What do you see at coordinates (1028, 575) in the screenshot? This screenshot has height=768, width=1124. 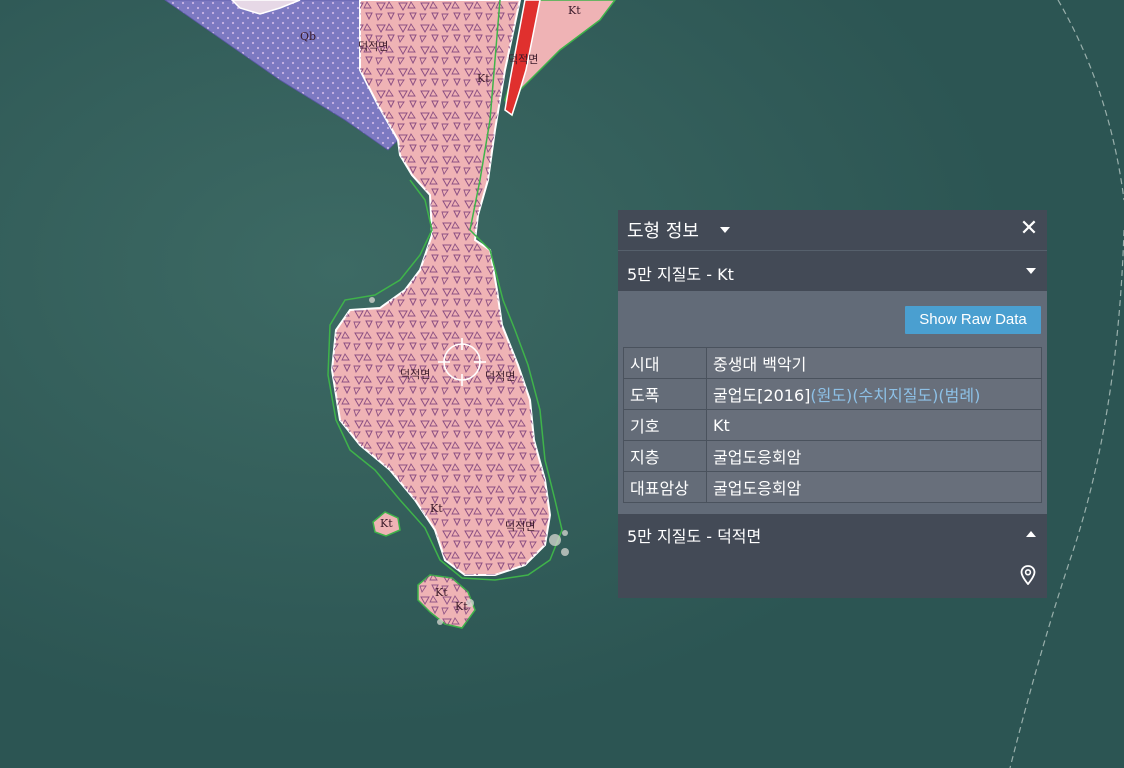 I see `map-pin-icon` at bounding box center [1028, 575].